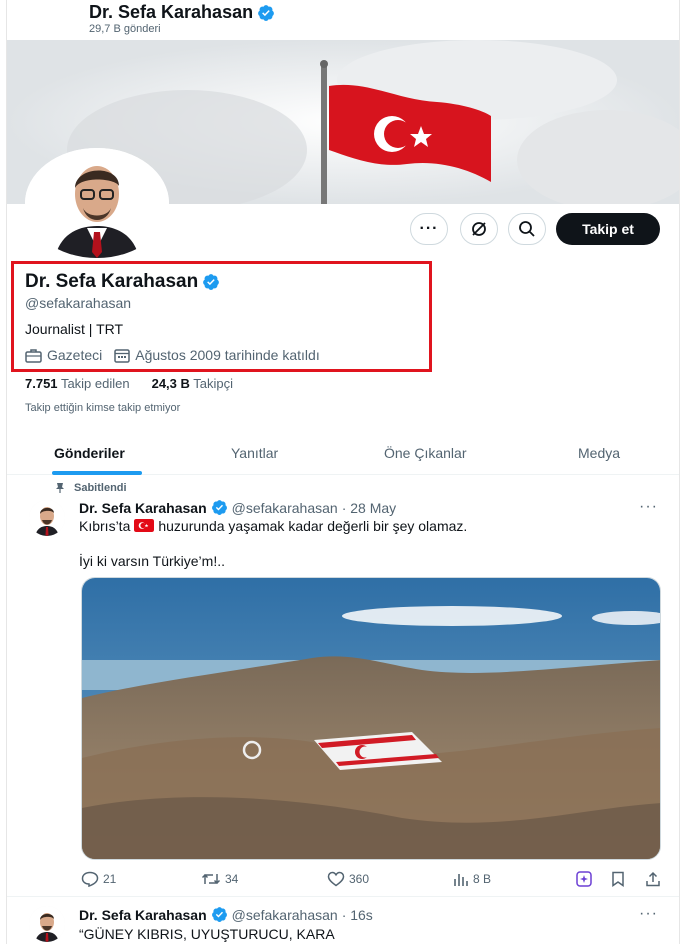 Image resolution: width=700 pixels, height=944 pixels. I want to click on profile-actions: ··· Takip et, so click(343, 229).